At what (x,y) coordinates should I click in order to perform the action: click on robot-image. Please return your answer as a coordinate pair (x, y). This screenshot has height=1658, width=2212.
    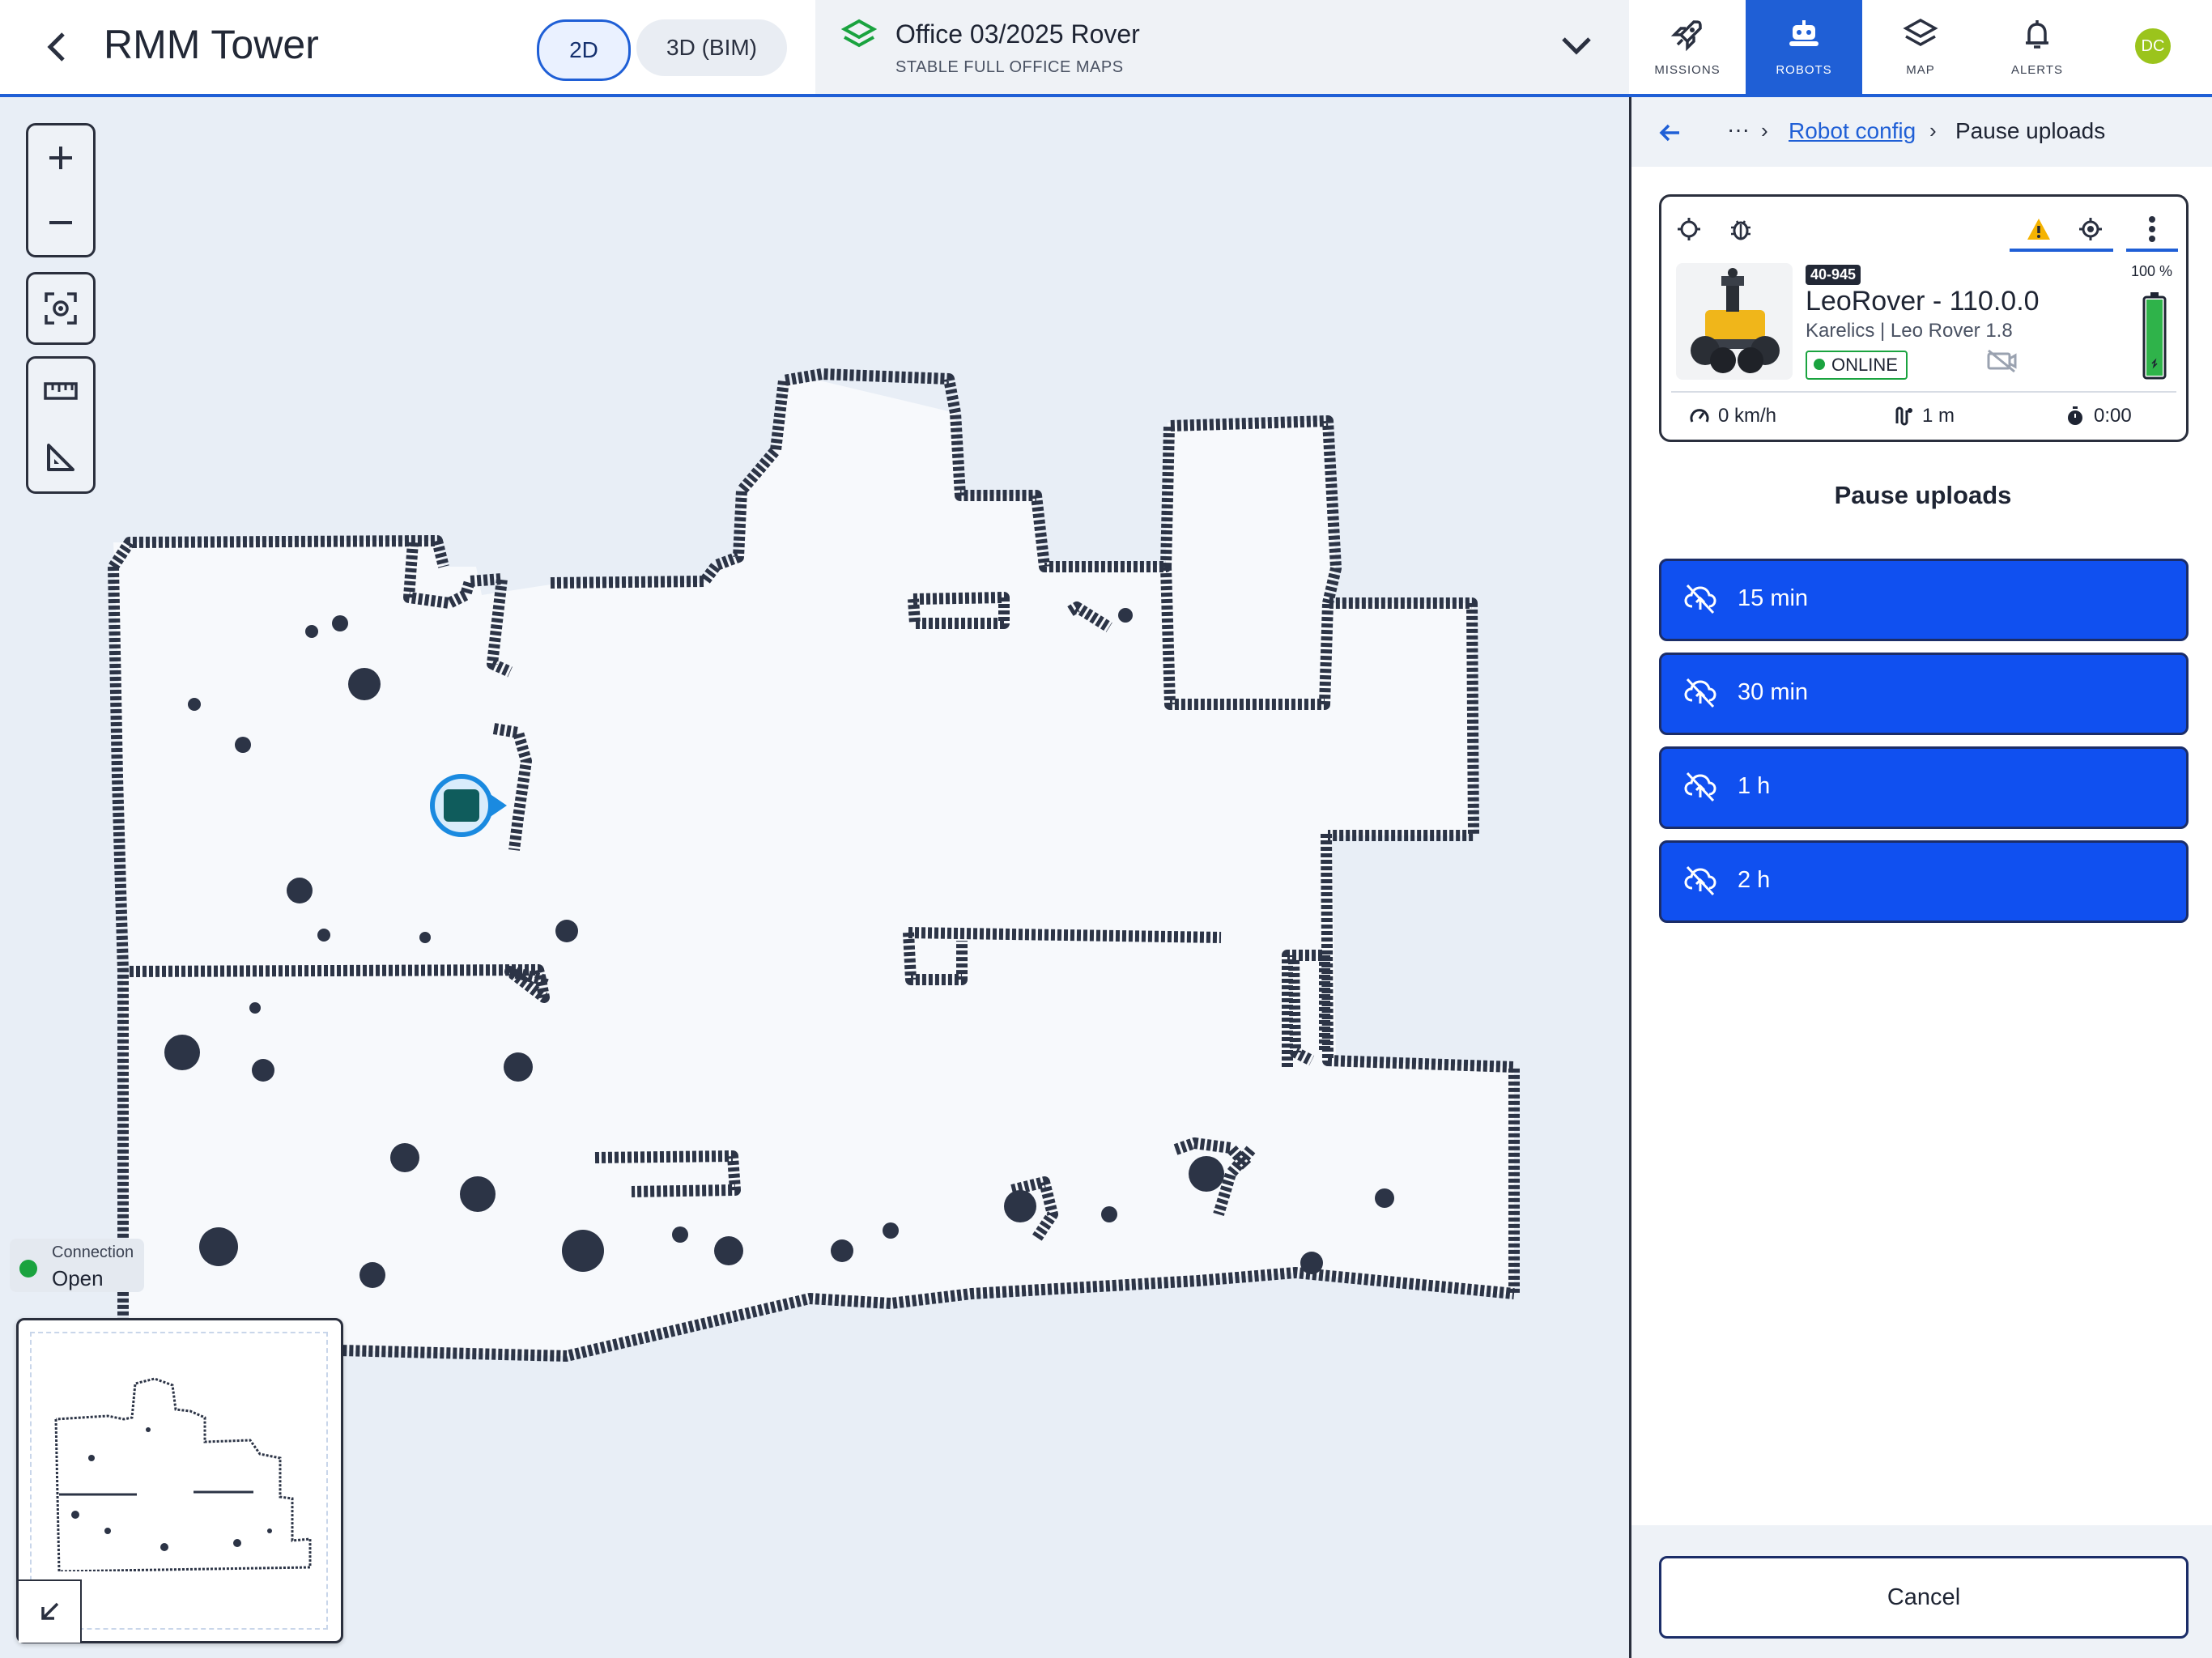
    Looking at the image, I should click on (1734, 321).